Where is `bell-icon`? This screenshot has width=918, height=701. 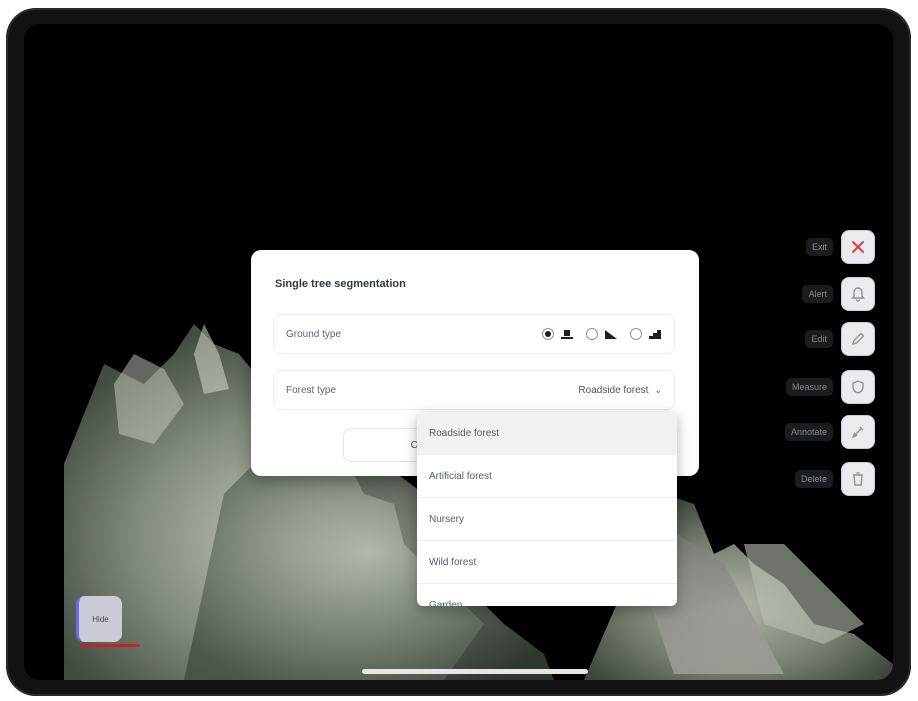 bell-icon is located at coordinates (858, 294).